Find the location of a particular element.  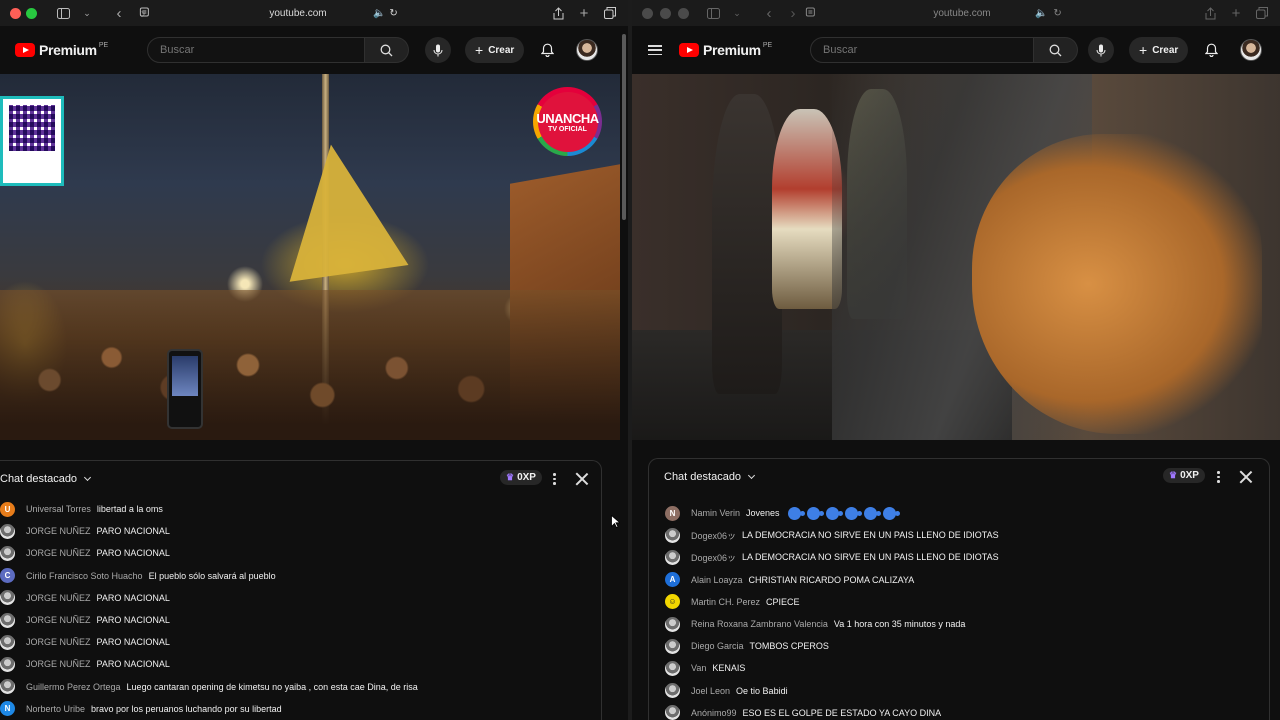

chat-author: Norberto Uribe is located at coordinates (55, 709).